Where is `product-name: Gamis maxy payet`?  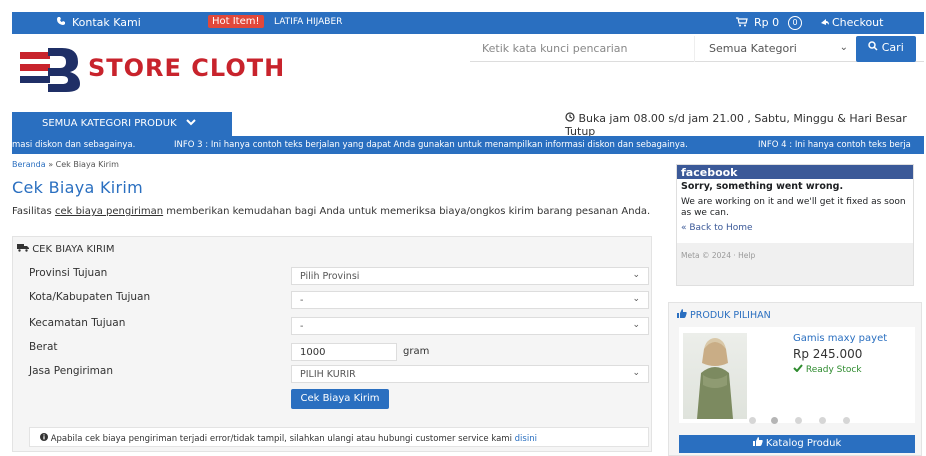 product-name: Gamis maxy payet is located at coordinates (840, 338).